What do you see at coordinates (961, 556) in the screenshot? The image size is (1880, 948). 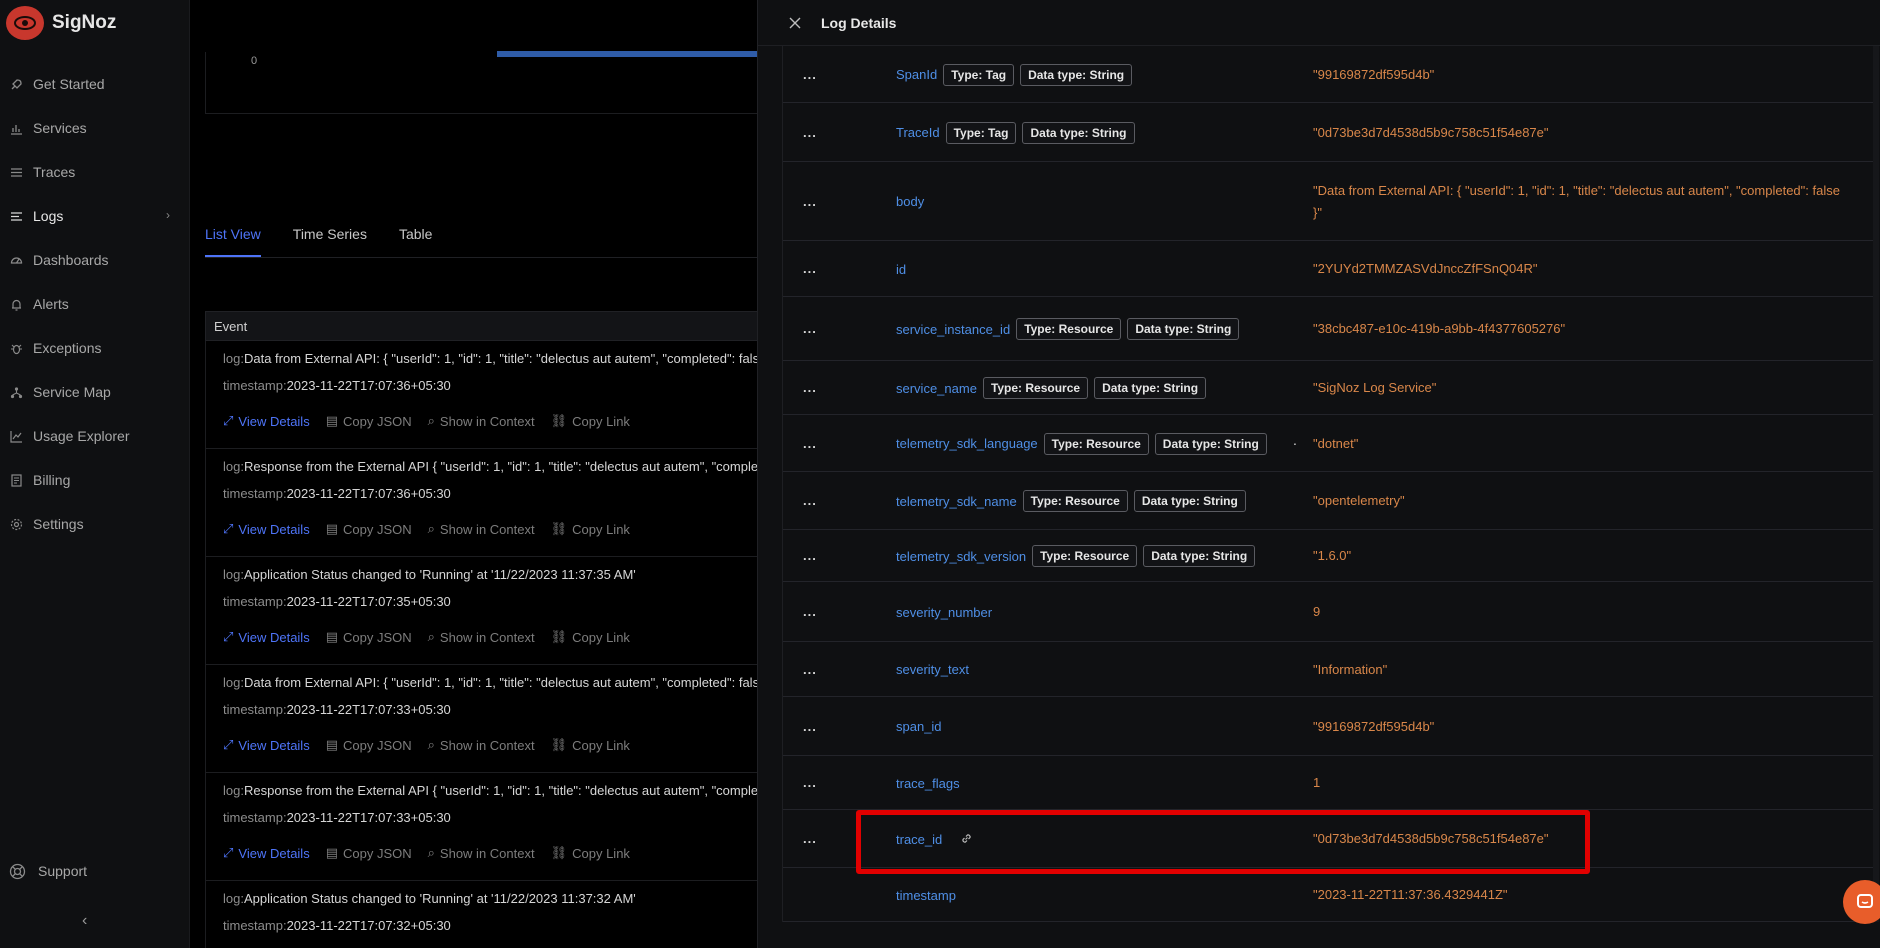 I see `field-name: telemetry_sdk_version` at bounding box center [961, 556].